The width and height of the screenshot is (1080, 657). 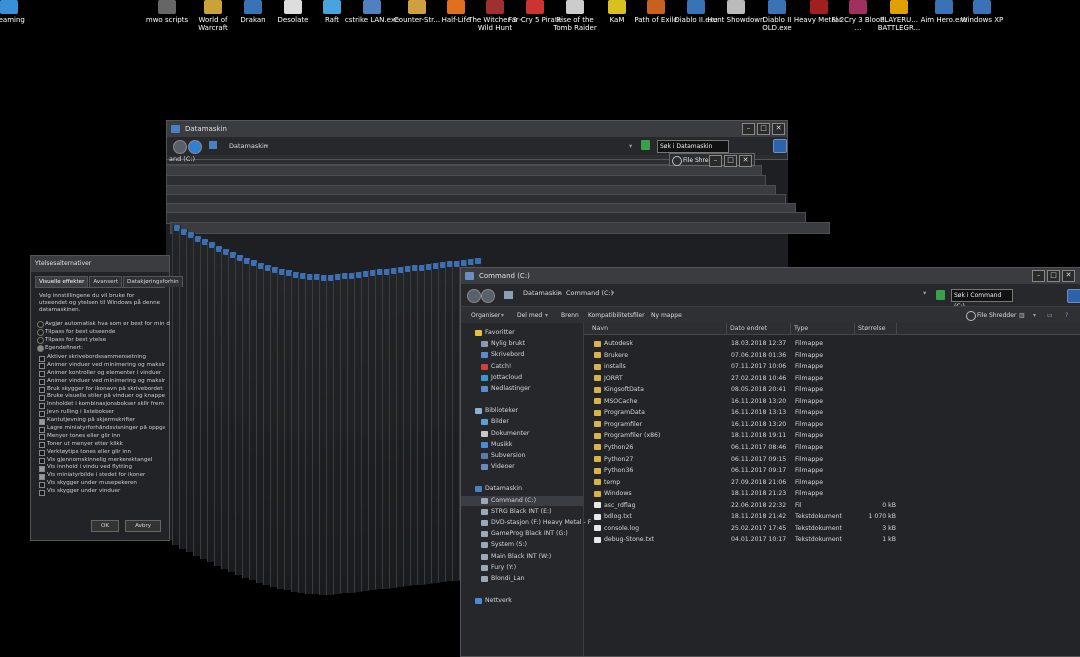 What do you see at coordinates (832, 402) in the screenshot?
I see `file-row: MSOCache 16.11.2018 13:20 Filmappe` at bounding box center [832, 402].